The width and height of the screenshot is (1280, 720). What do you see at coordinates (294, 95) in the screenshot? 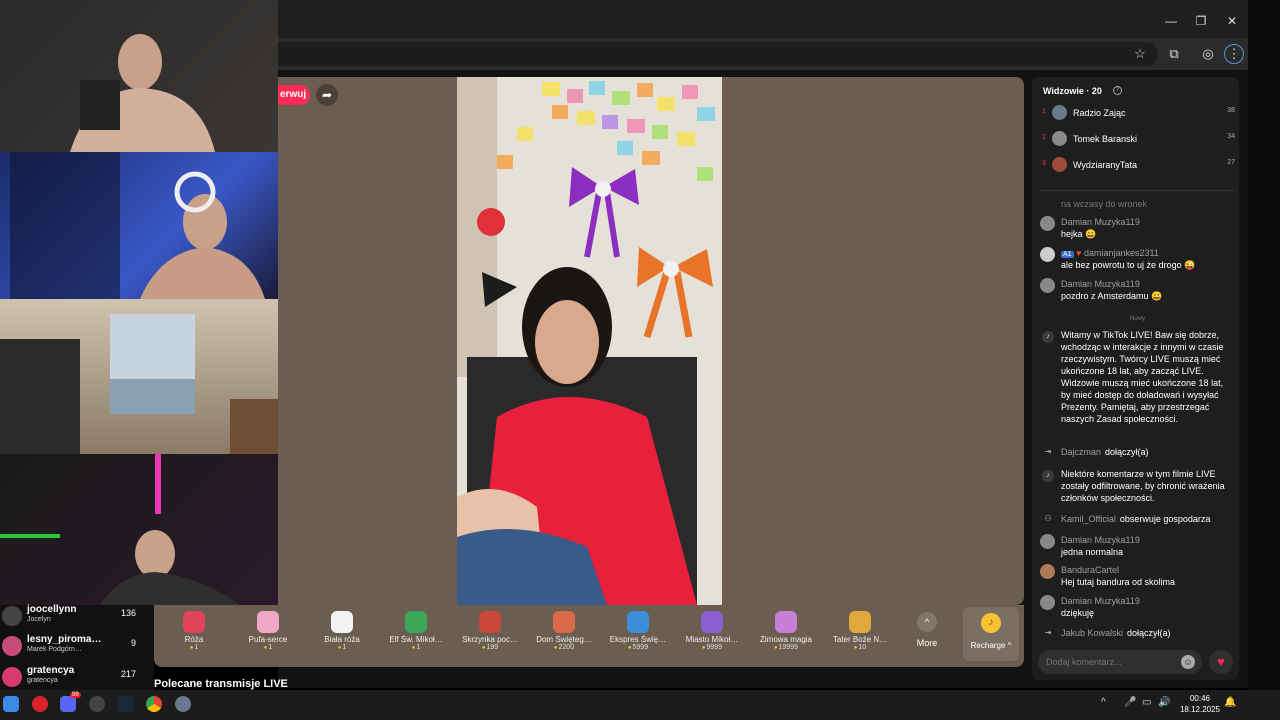
I see `follow-button: erwuj` at bounding box center [294, 95].